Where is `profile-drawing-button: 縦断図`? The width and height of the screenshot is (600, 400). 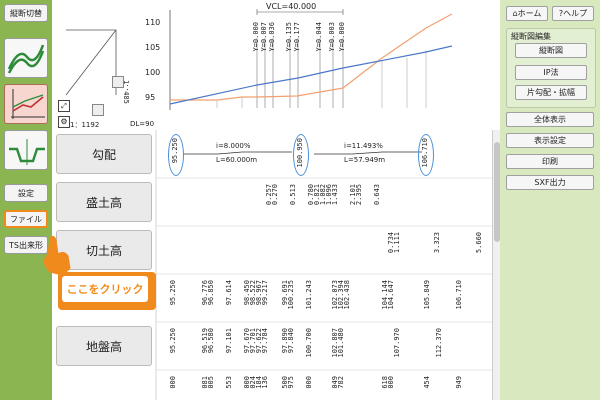
profile-drawing-button: 縦断図 is located at coordinates (551, 50).